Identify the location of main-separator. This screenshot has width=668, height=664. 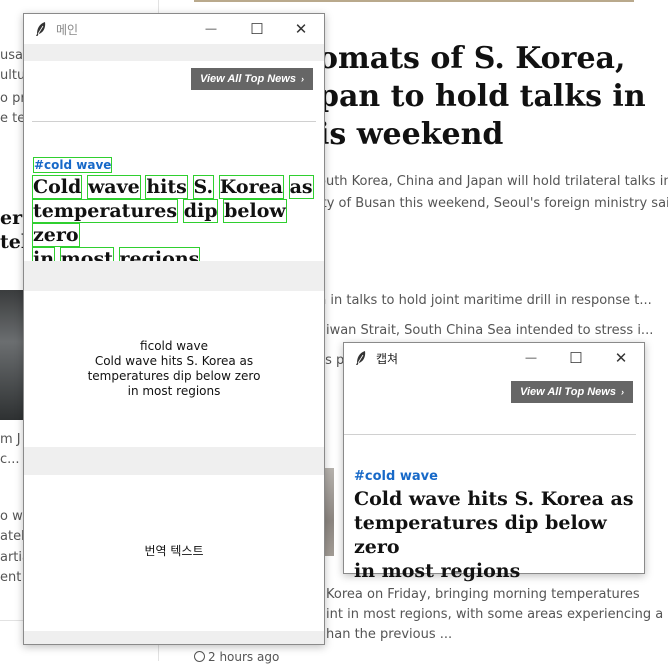
(174, 121).